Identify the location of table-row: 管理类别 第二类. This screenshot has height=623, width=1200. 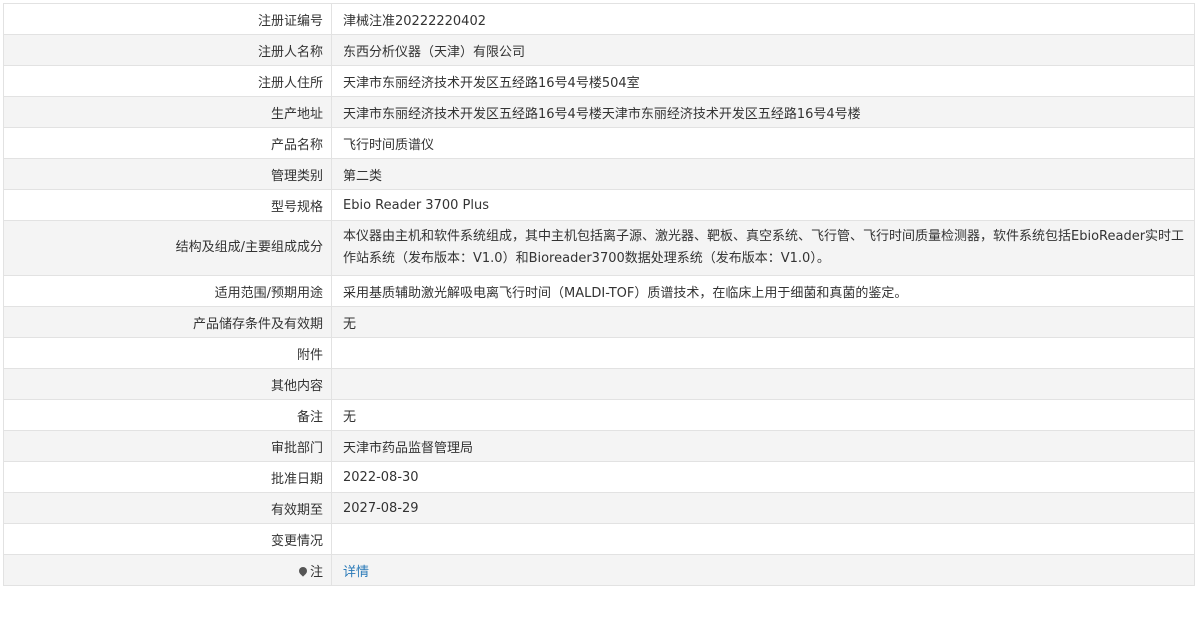
(599, 174).